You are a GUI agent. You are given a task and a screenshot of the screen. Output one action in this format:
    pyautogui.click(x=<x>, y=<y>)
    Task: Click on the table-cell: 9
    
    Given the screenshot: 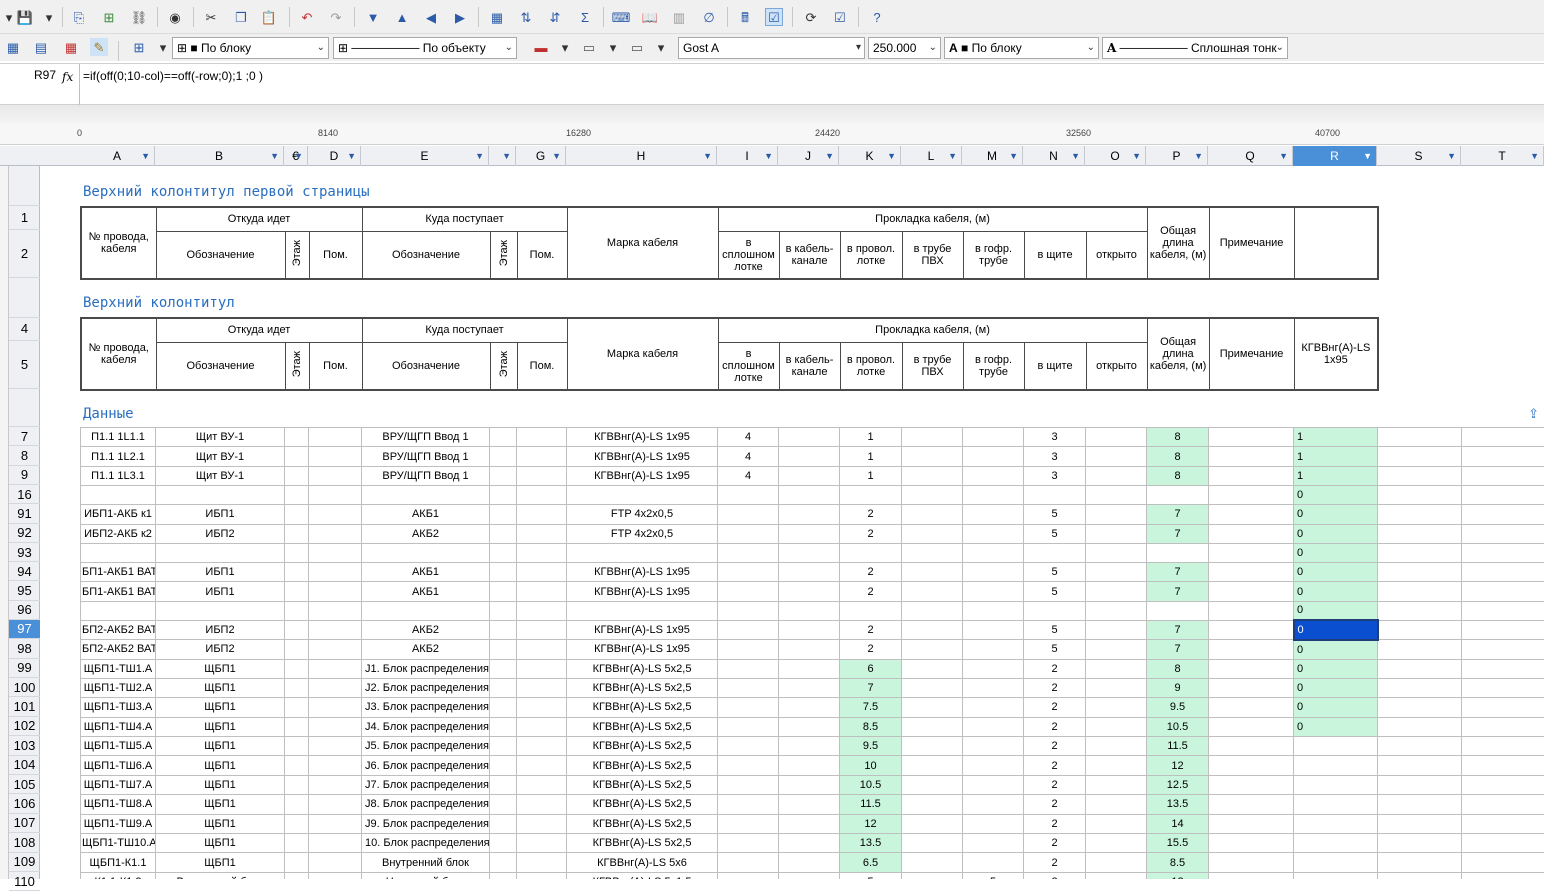 What is the action you would take?
    pyautogui.click(x=1178, y=687)
    